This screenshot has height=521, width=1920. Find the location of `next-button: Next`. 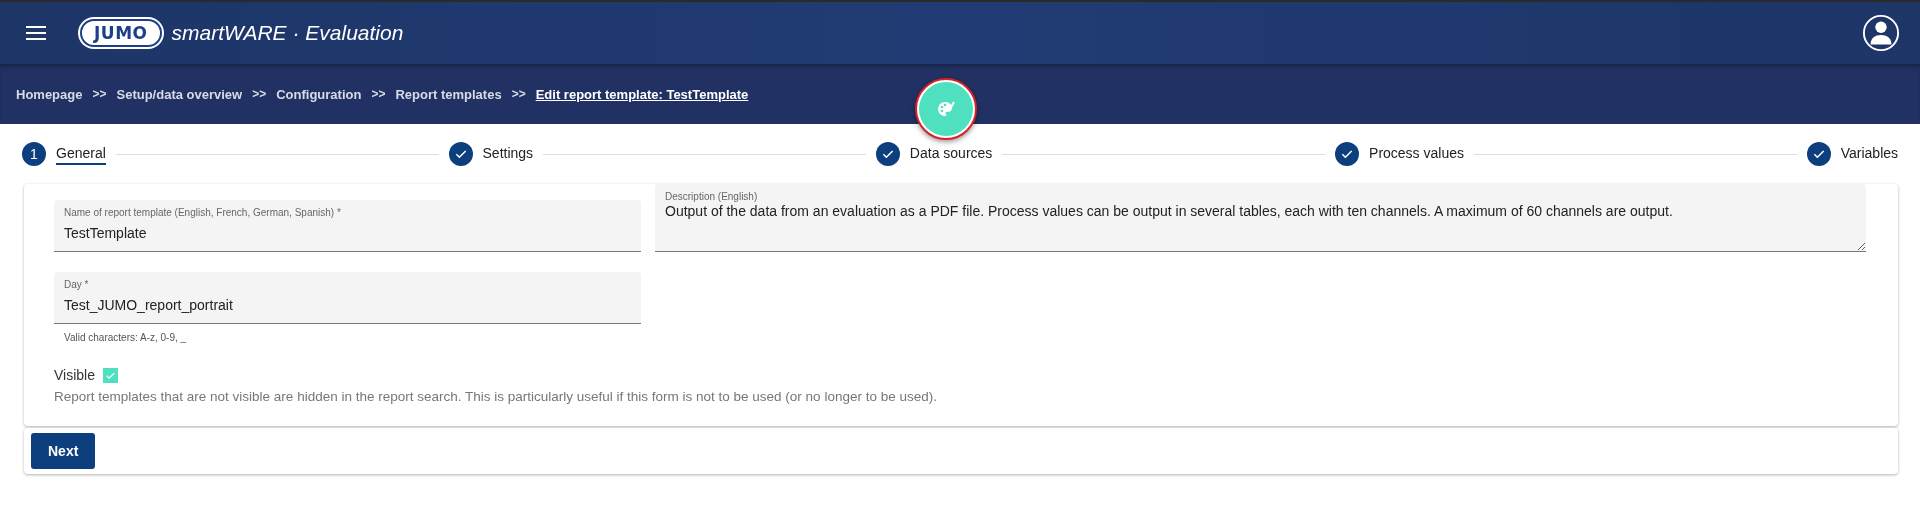

next-button: Next is located at coordinates (63, 451).